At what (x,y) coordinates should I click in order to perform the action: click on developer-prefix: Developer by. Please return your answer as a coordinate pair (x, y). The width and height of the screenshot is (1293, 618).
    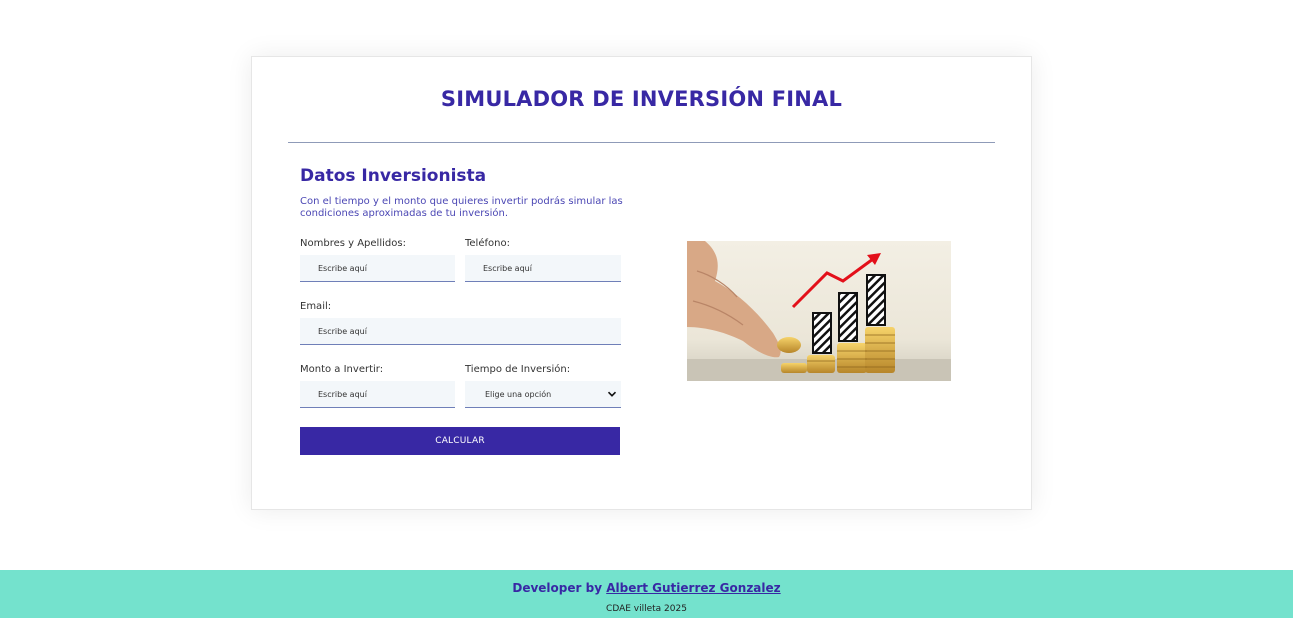
    Looking at the image, I should click on (557, 588).